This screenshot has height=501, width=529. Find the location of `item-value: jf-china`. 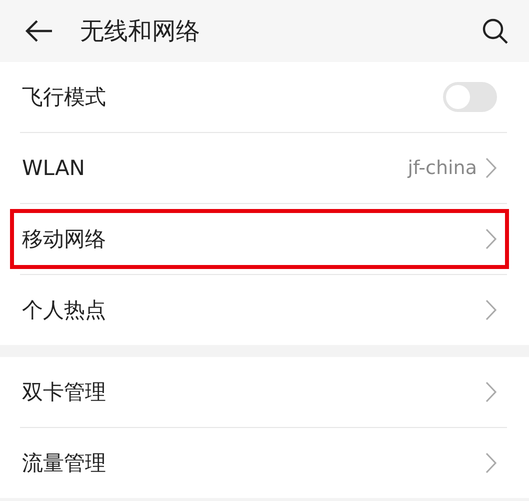

item-value: jf-china is located at coordinates (442, 168).